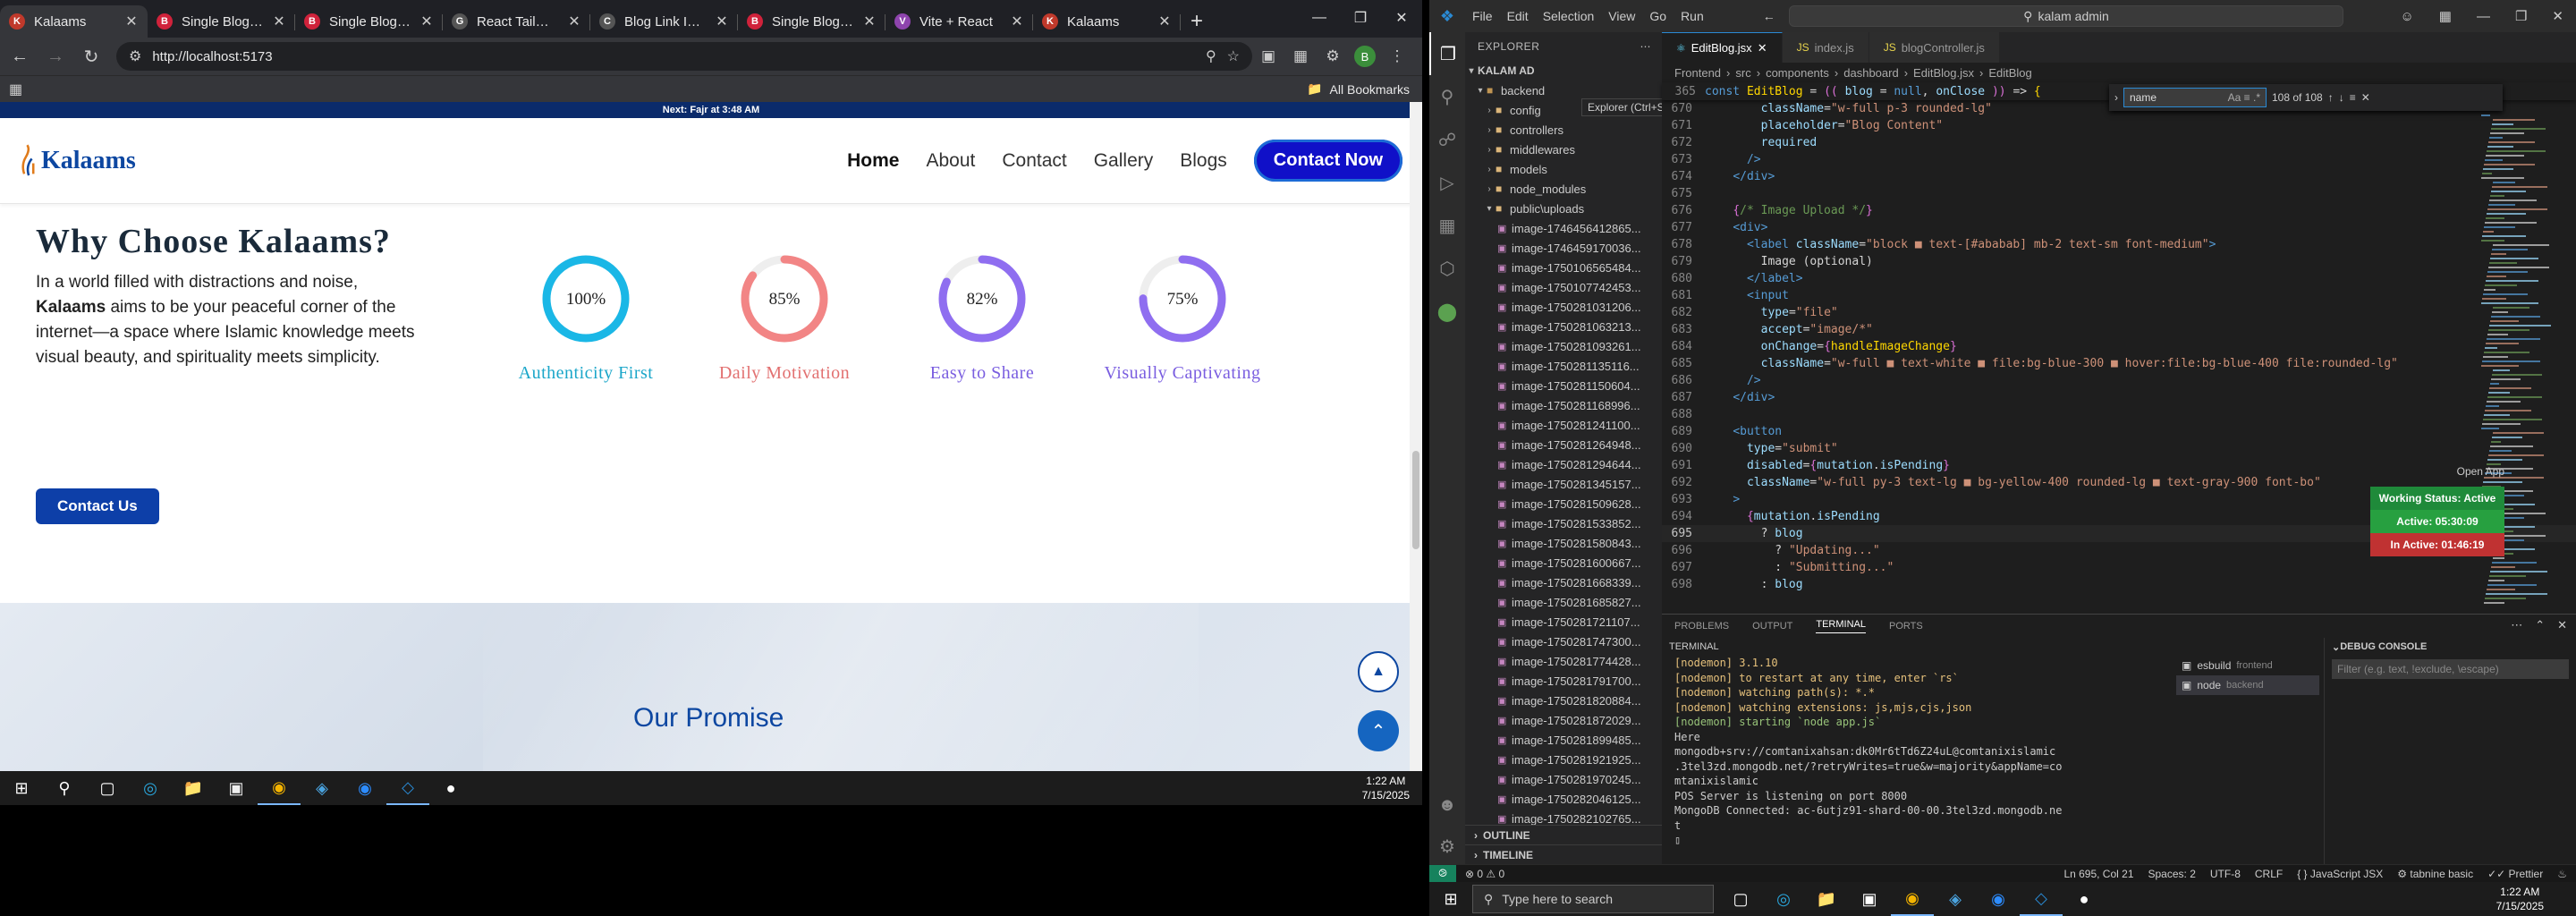 Image resolution: width=2576 pixels, height=916 pixels. I want to click on code-line: 686 />, so click(2119, 380).